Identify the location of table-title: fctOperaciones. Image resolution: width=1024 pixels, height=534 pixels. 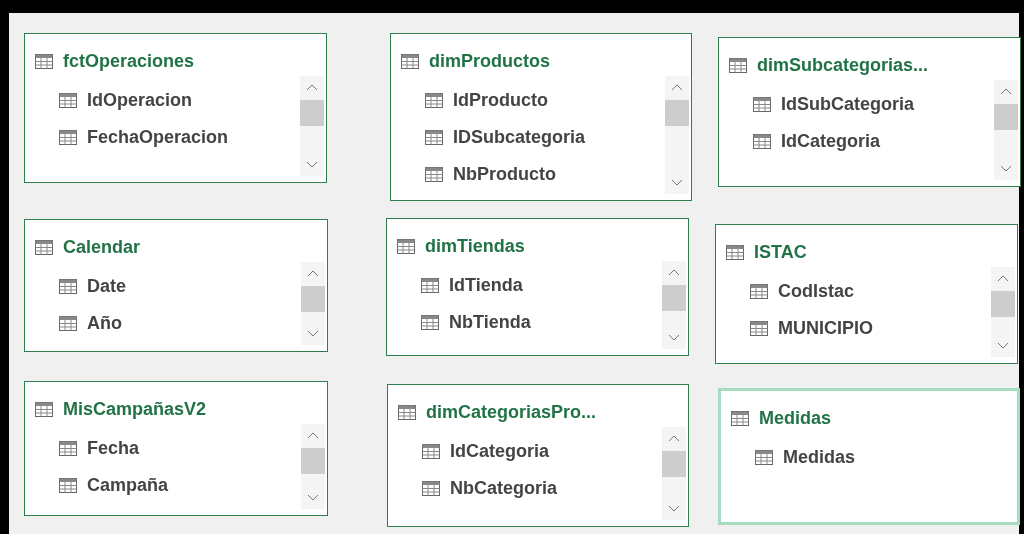
(129, 61).